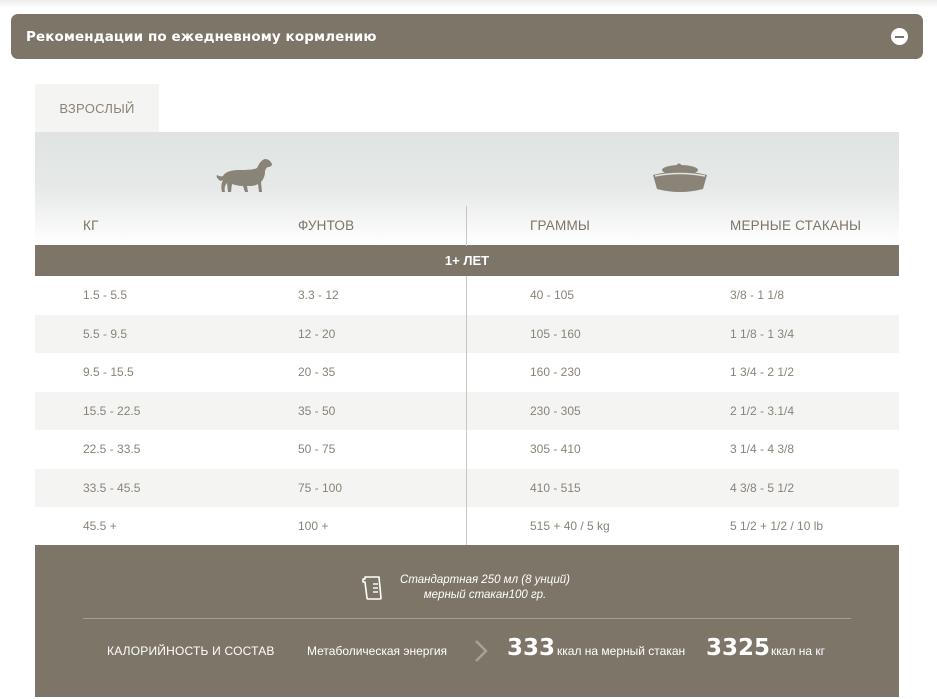 This screenshot has width=937, height=699. I want to click on cell-kg: 22.5 - 33.5, so click(112, 449).